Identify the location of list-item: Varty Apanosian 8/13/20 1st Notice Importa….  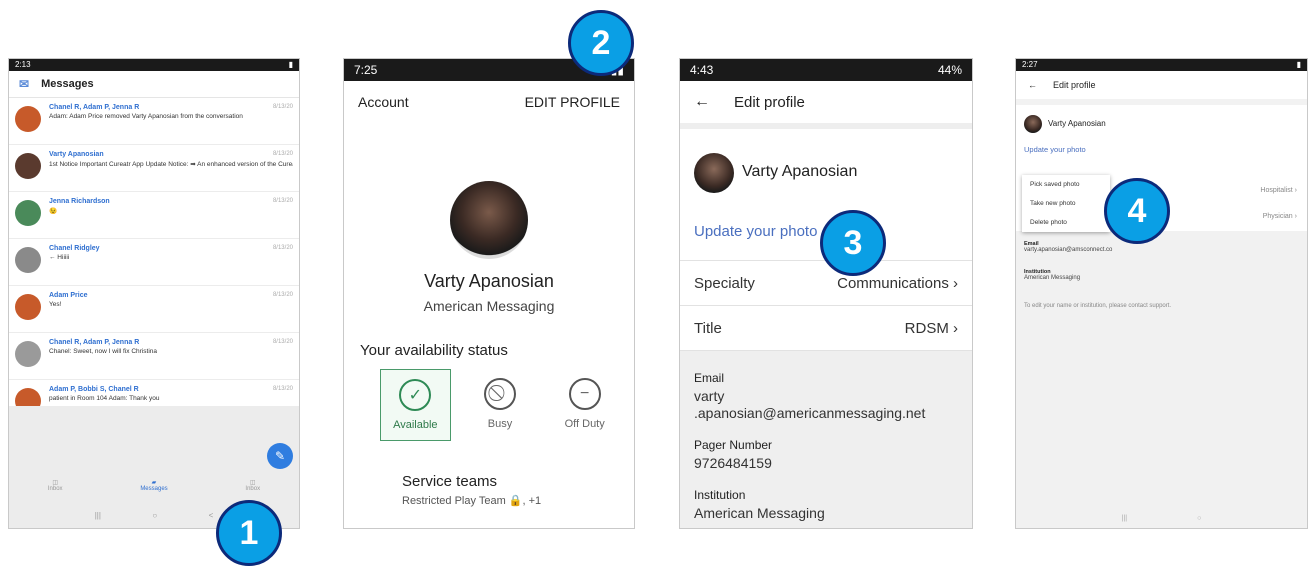
(154, 168).